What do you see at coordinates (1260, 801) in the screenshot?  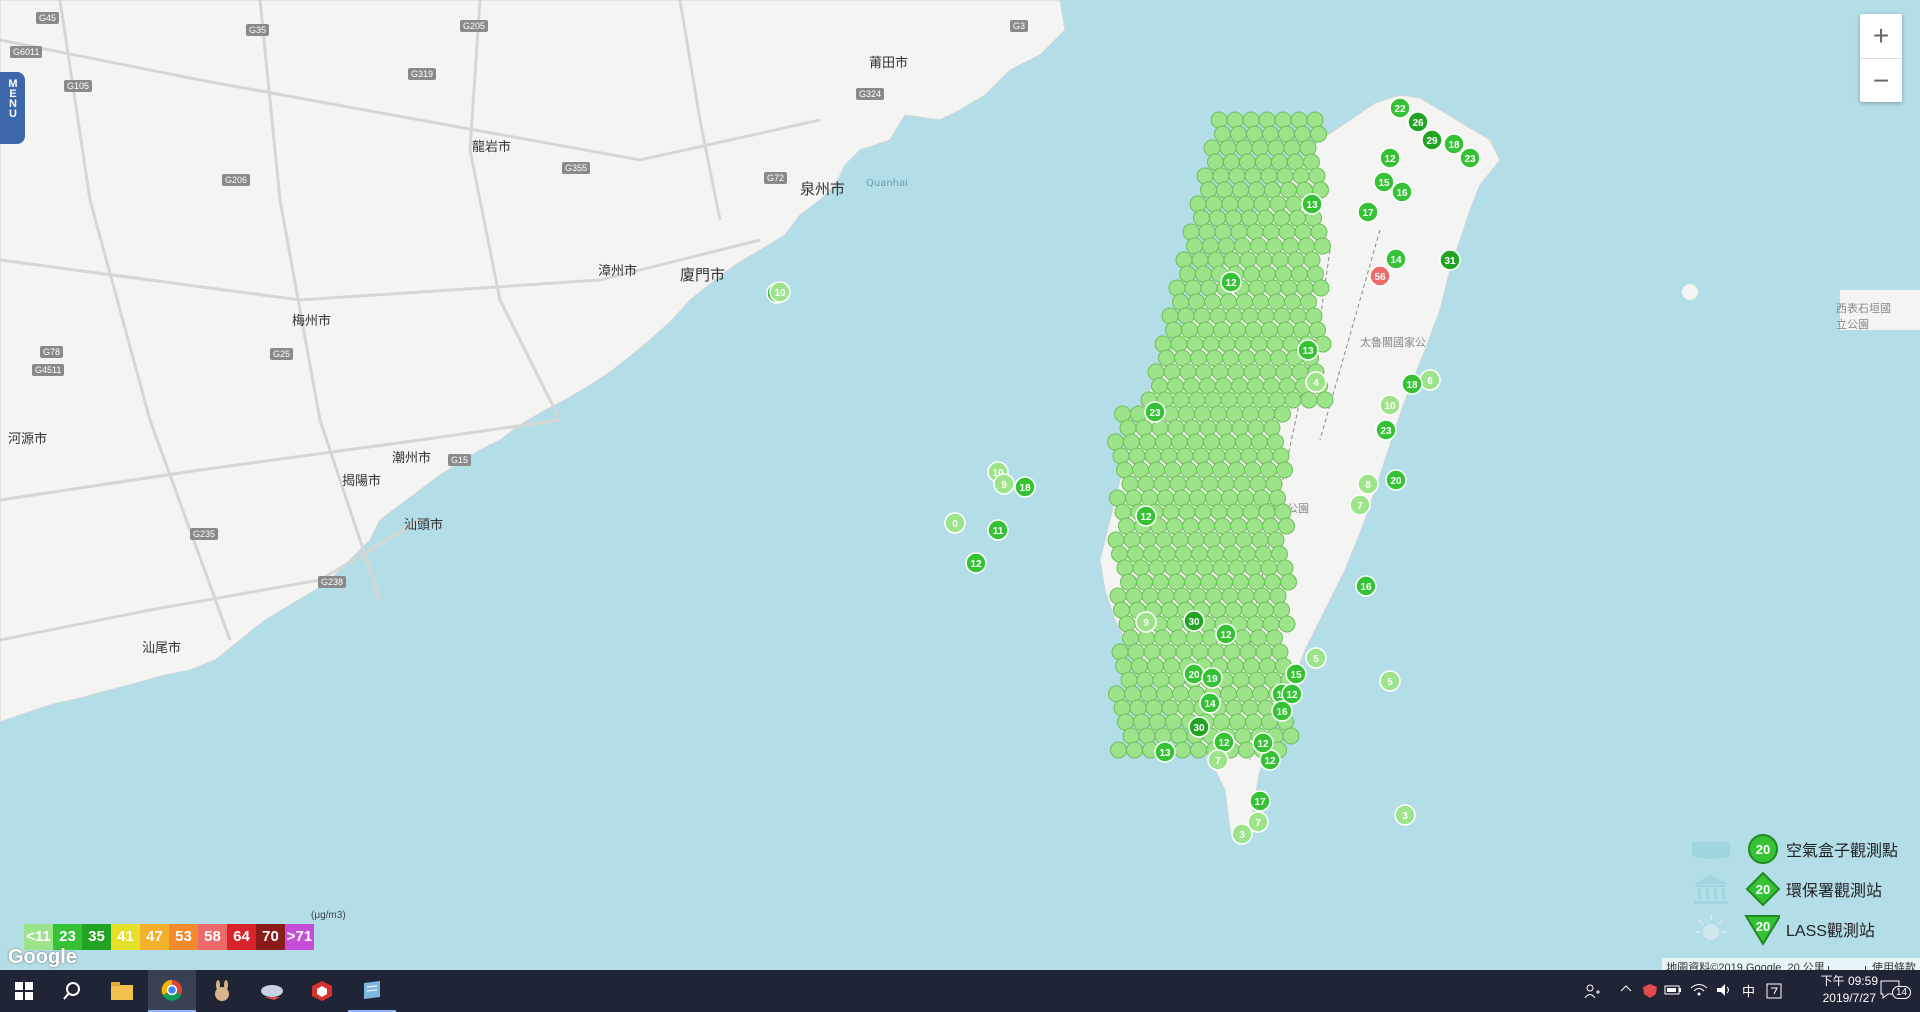 I see `sensor-marker: 17` at bounding box center [1260, 801].